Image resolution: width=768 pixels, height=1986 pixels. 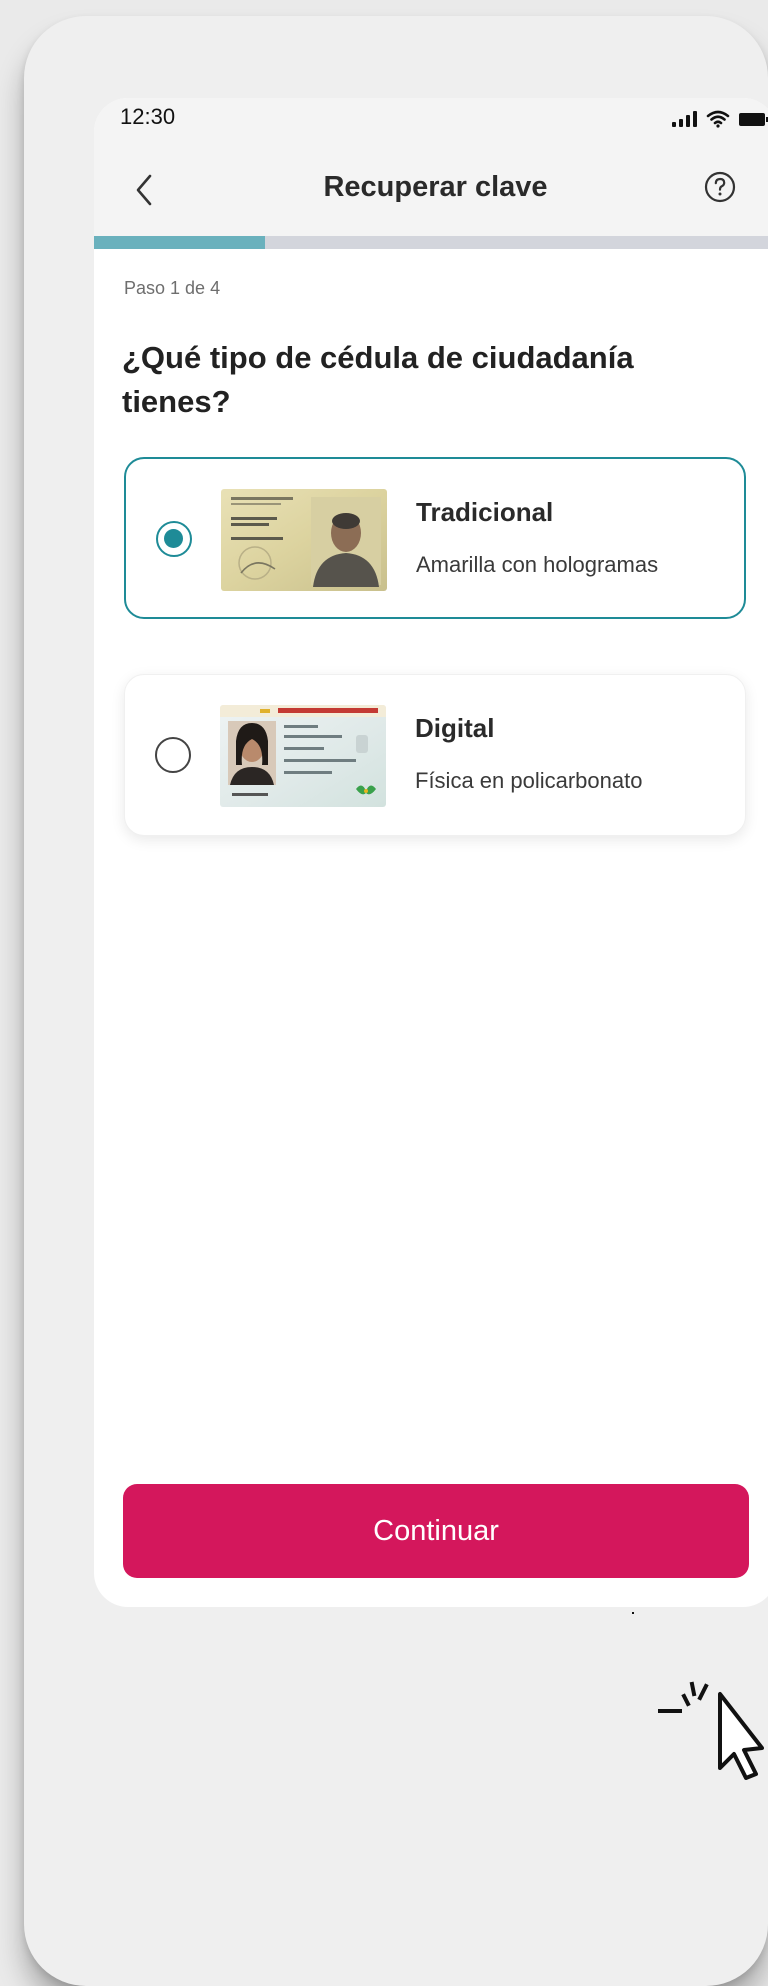 What do you see at coordinates (436, 1531) in the screenshot?
I see `continue-button: Continuar` at bounding box center [436, 1531].